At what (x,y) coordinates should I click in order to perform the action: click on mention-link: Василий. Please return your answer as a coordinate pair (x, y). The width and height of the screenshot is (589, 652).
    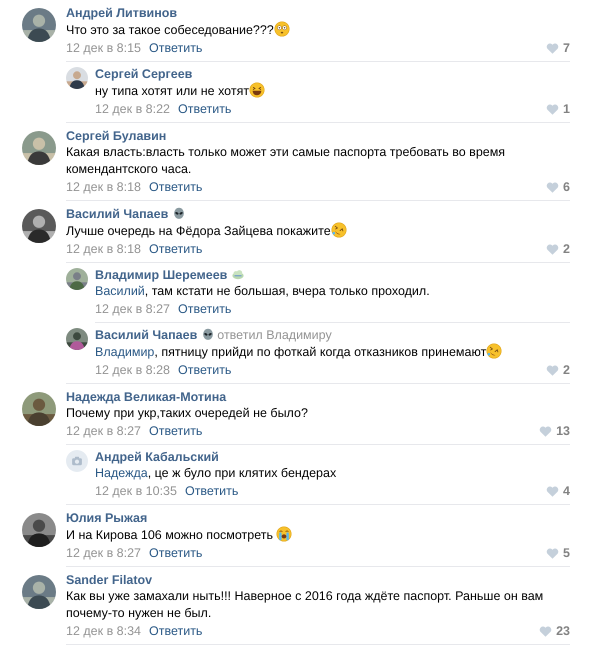
    Looking at the image, I should click on (120, 291).